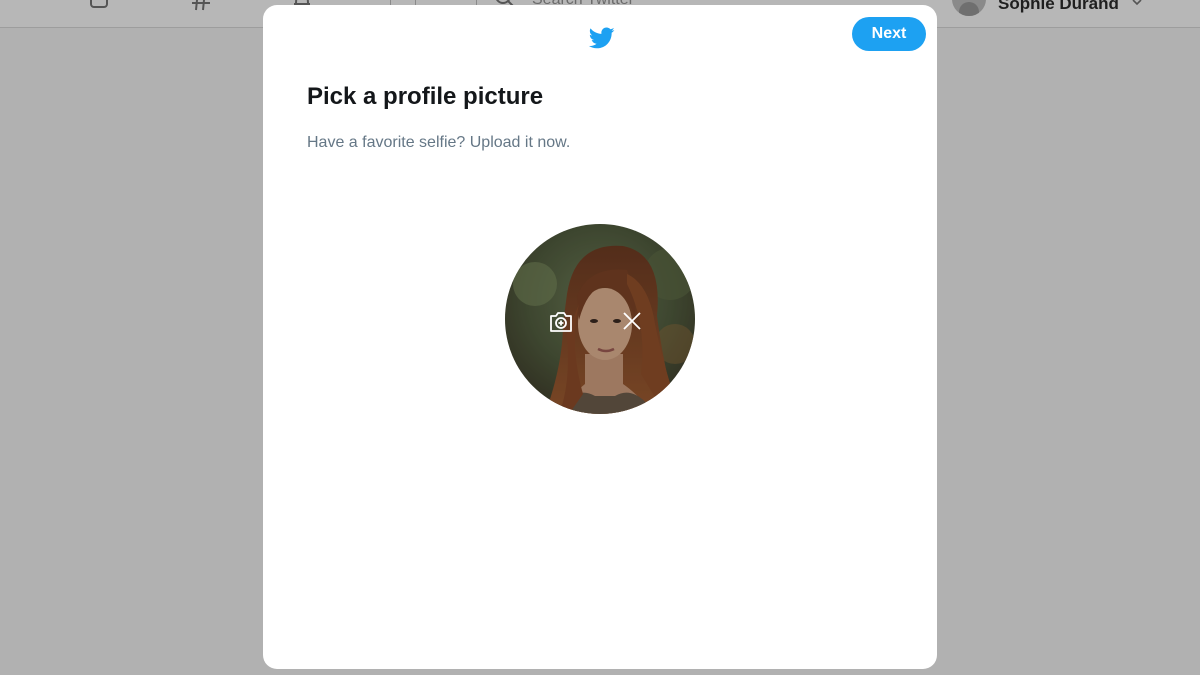  What do you see at coordinates (1058, 6) in the screenshot?
I see `account-name: Sophie Durand` at bounding box center [1058, 6].